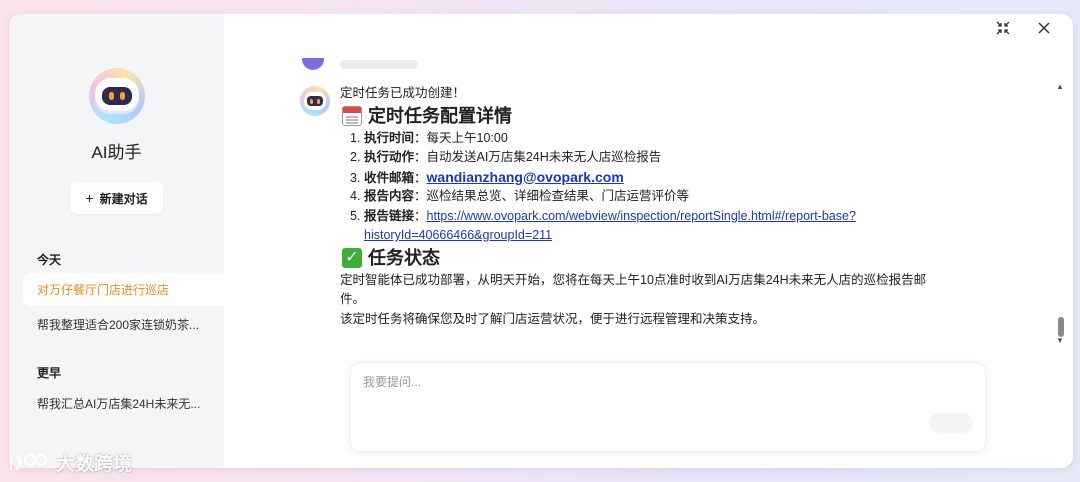 The height and width of the screenshot is (482, 1080). I want to click on message-intro: 定时任务已成功创建！, so click(403, 93).